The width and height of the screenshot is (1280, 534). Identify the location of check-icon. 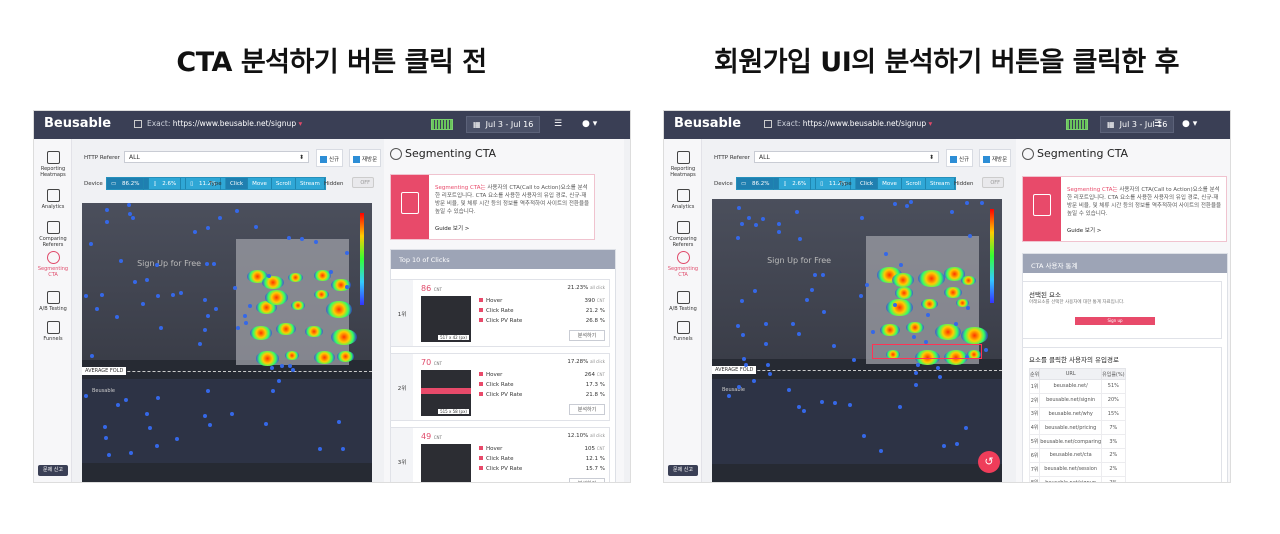
(323, 159).